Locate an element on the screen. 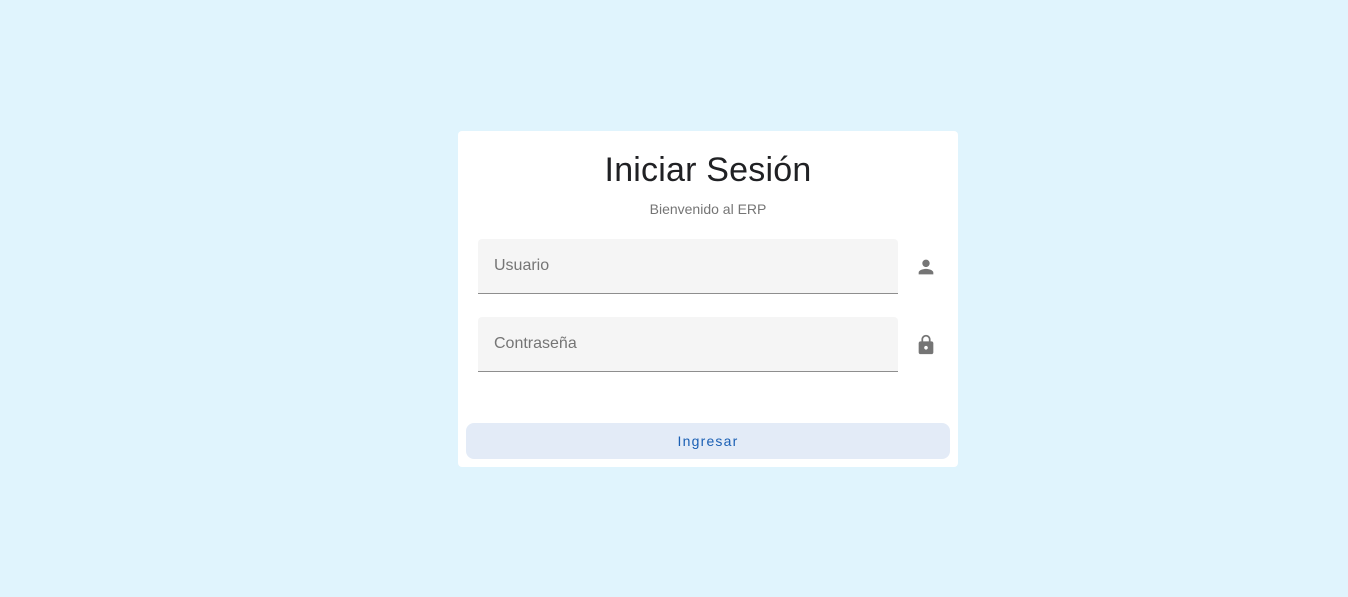 This screenshot has width=1348, height=597. username-input is located at coordinates (688, 266).